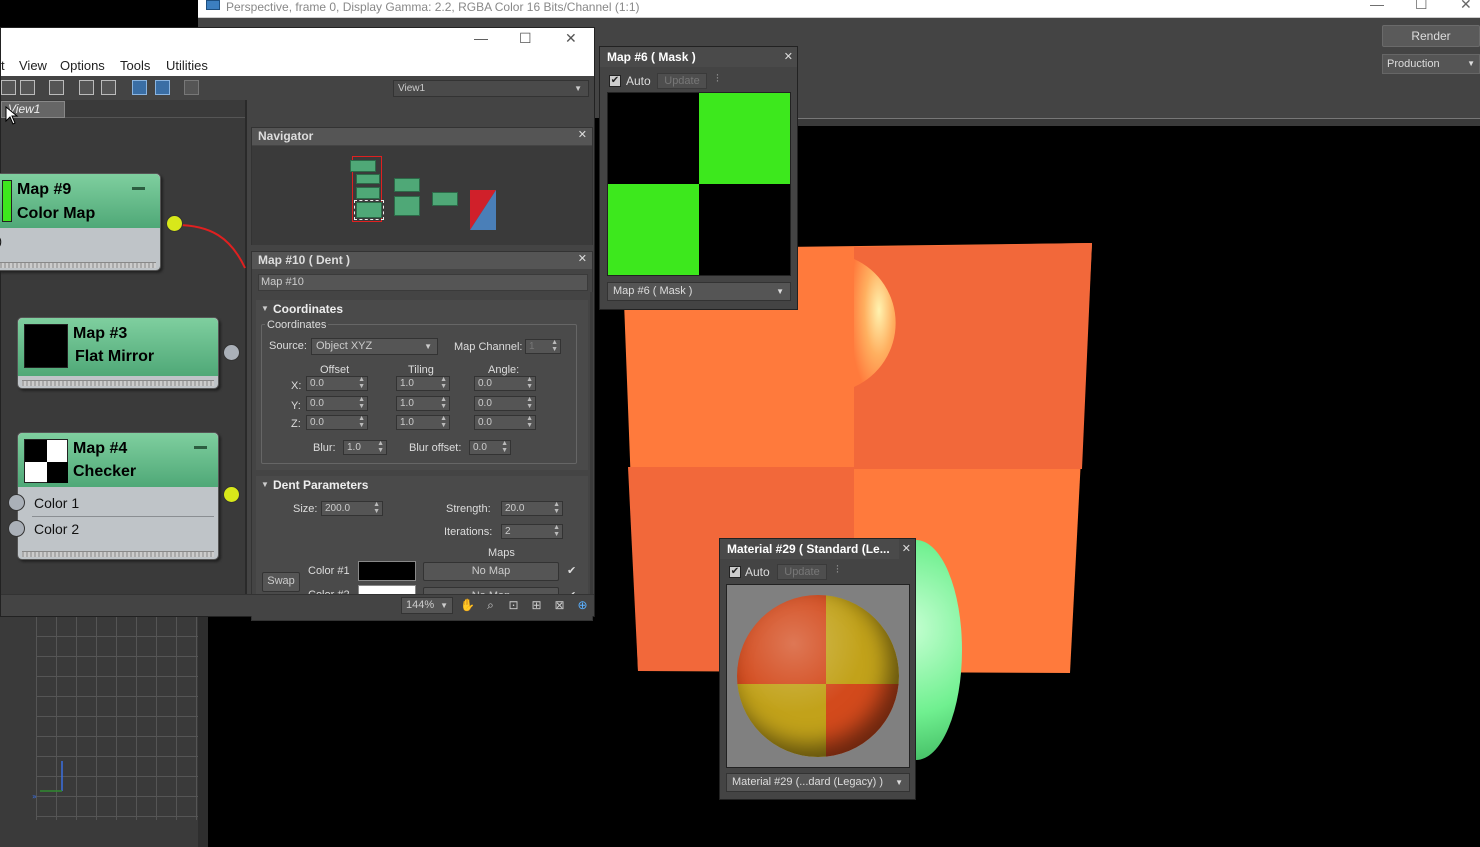  Describe the element at coordinates (423, 422) in the screenshot. I see `tiling-z-spinner: 1.0 ▲ ▼` at that location.